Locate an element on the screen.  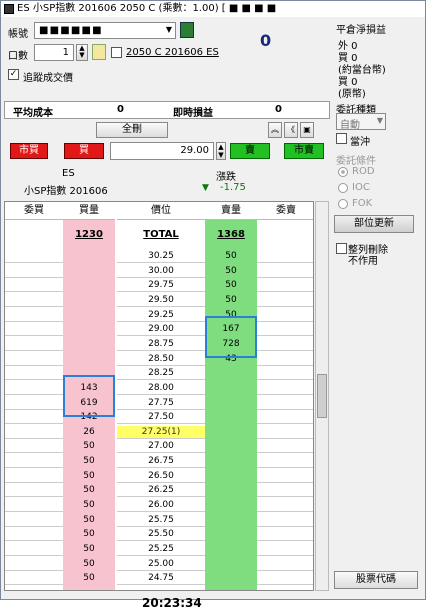
stepper-arrows: ▲ ▼ is located at coordinates (82, 52).